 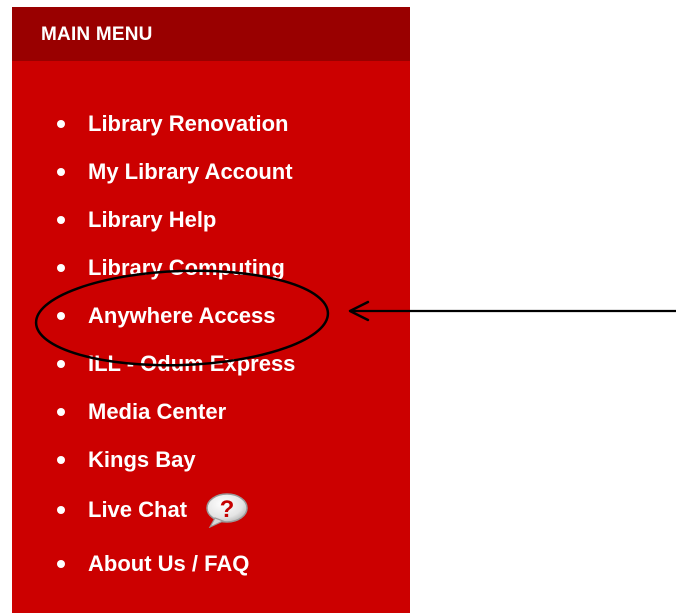 I want to click on menu-item-label: Anywhere Access, so click(x=182, y=315).